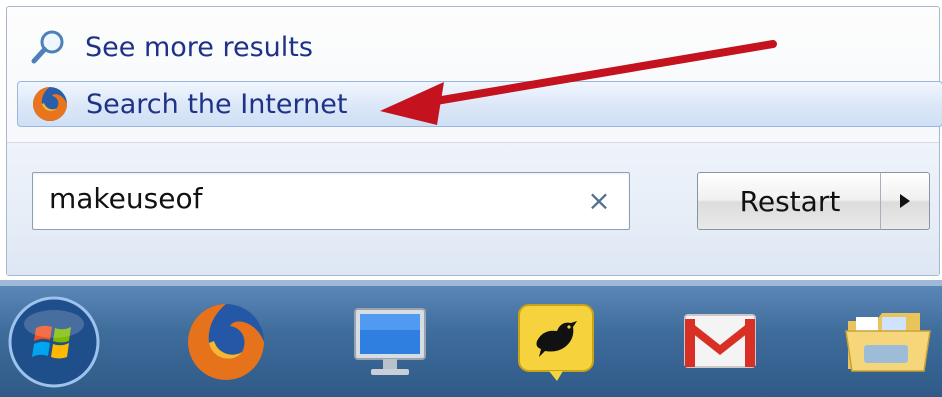 Image resolution: width=942 pixels, height=397 pixels. I want to click on gmail-icon, so click(720, 342).